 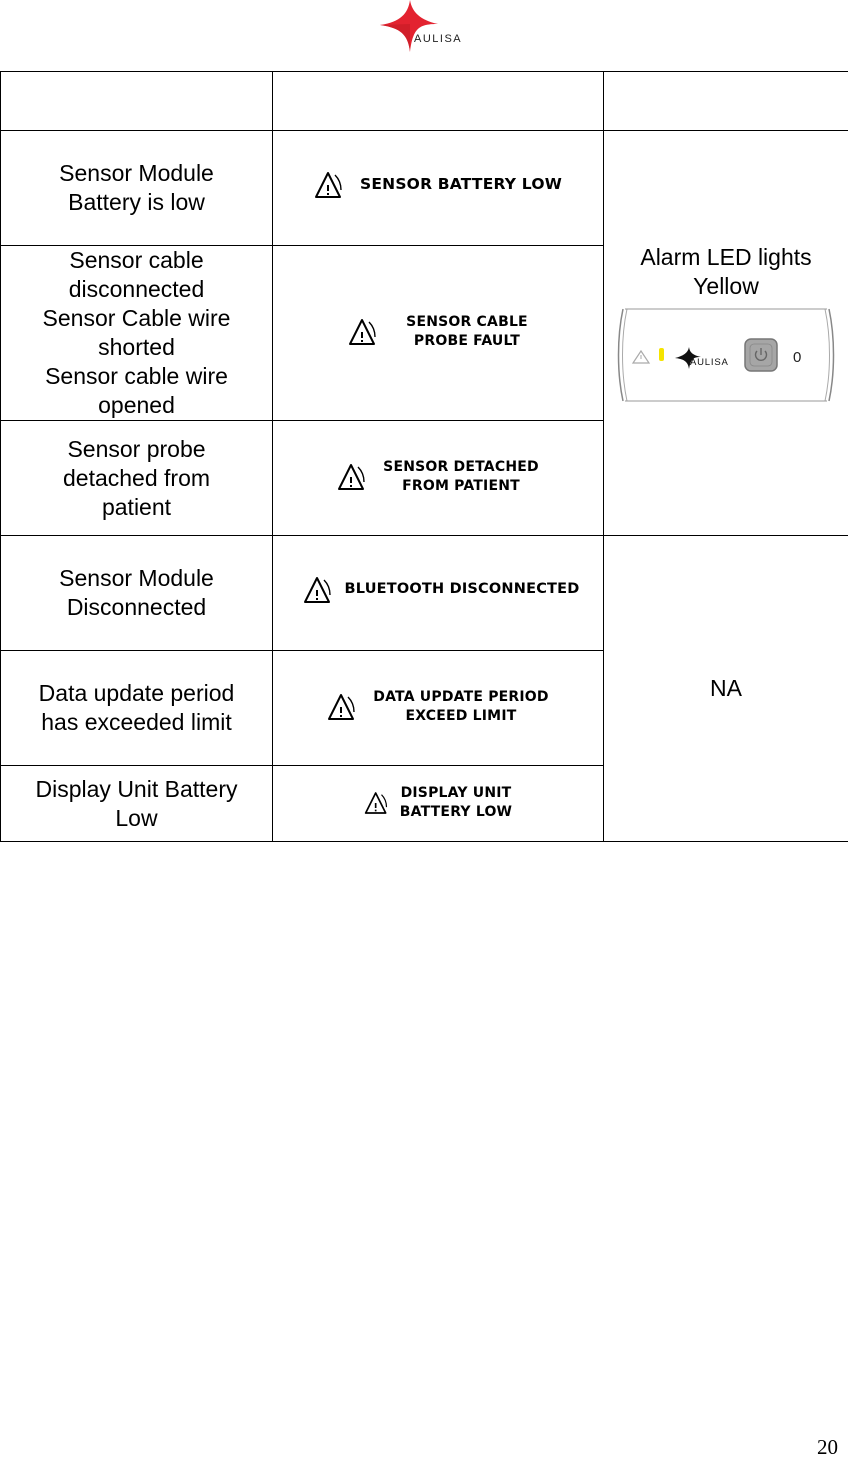 What do you see at coordinates (726, 355) in the screenshot?
I see `display-unit-device-image: AULISA 0` at bounding box center [726, 355].